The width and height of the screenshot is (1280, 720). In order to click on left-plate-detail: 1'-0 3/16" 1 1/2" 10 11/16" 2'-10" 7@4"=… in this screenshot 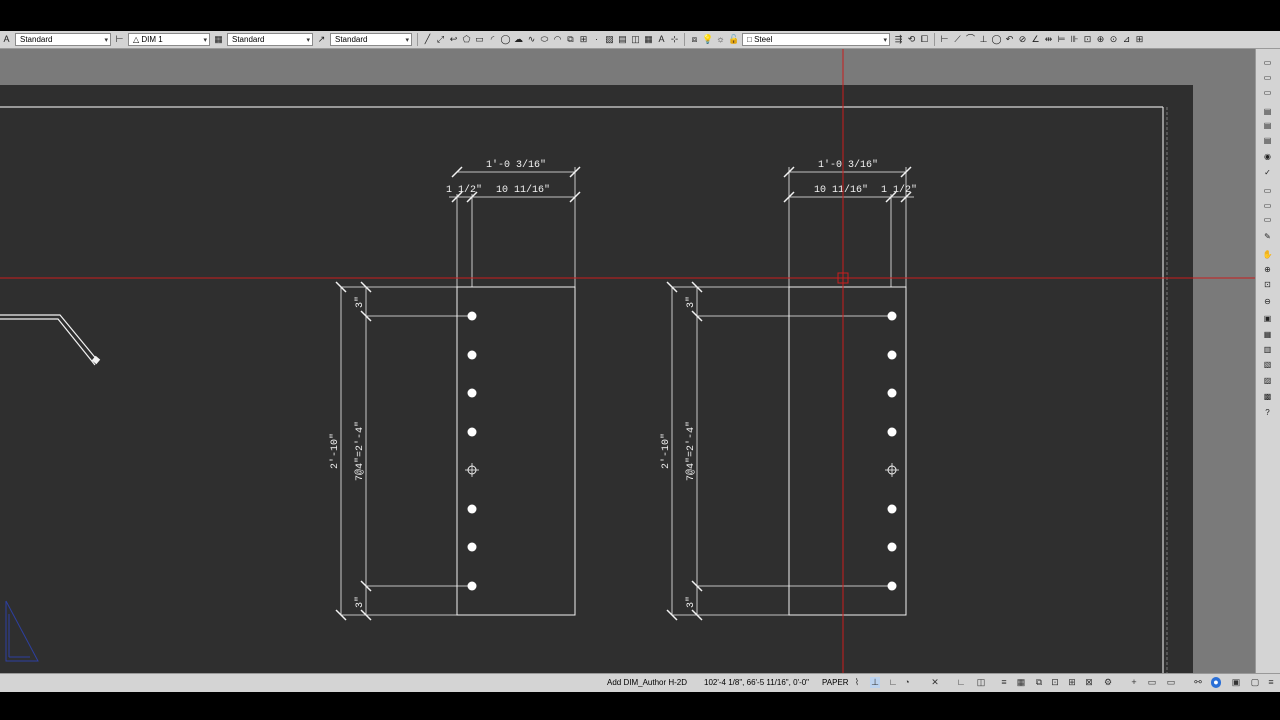, I will do `click(455, 390)`.